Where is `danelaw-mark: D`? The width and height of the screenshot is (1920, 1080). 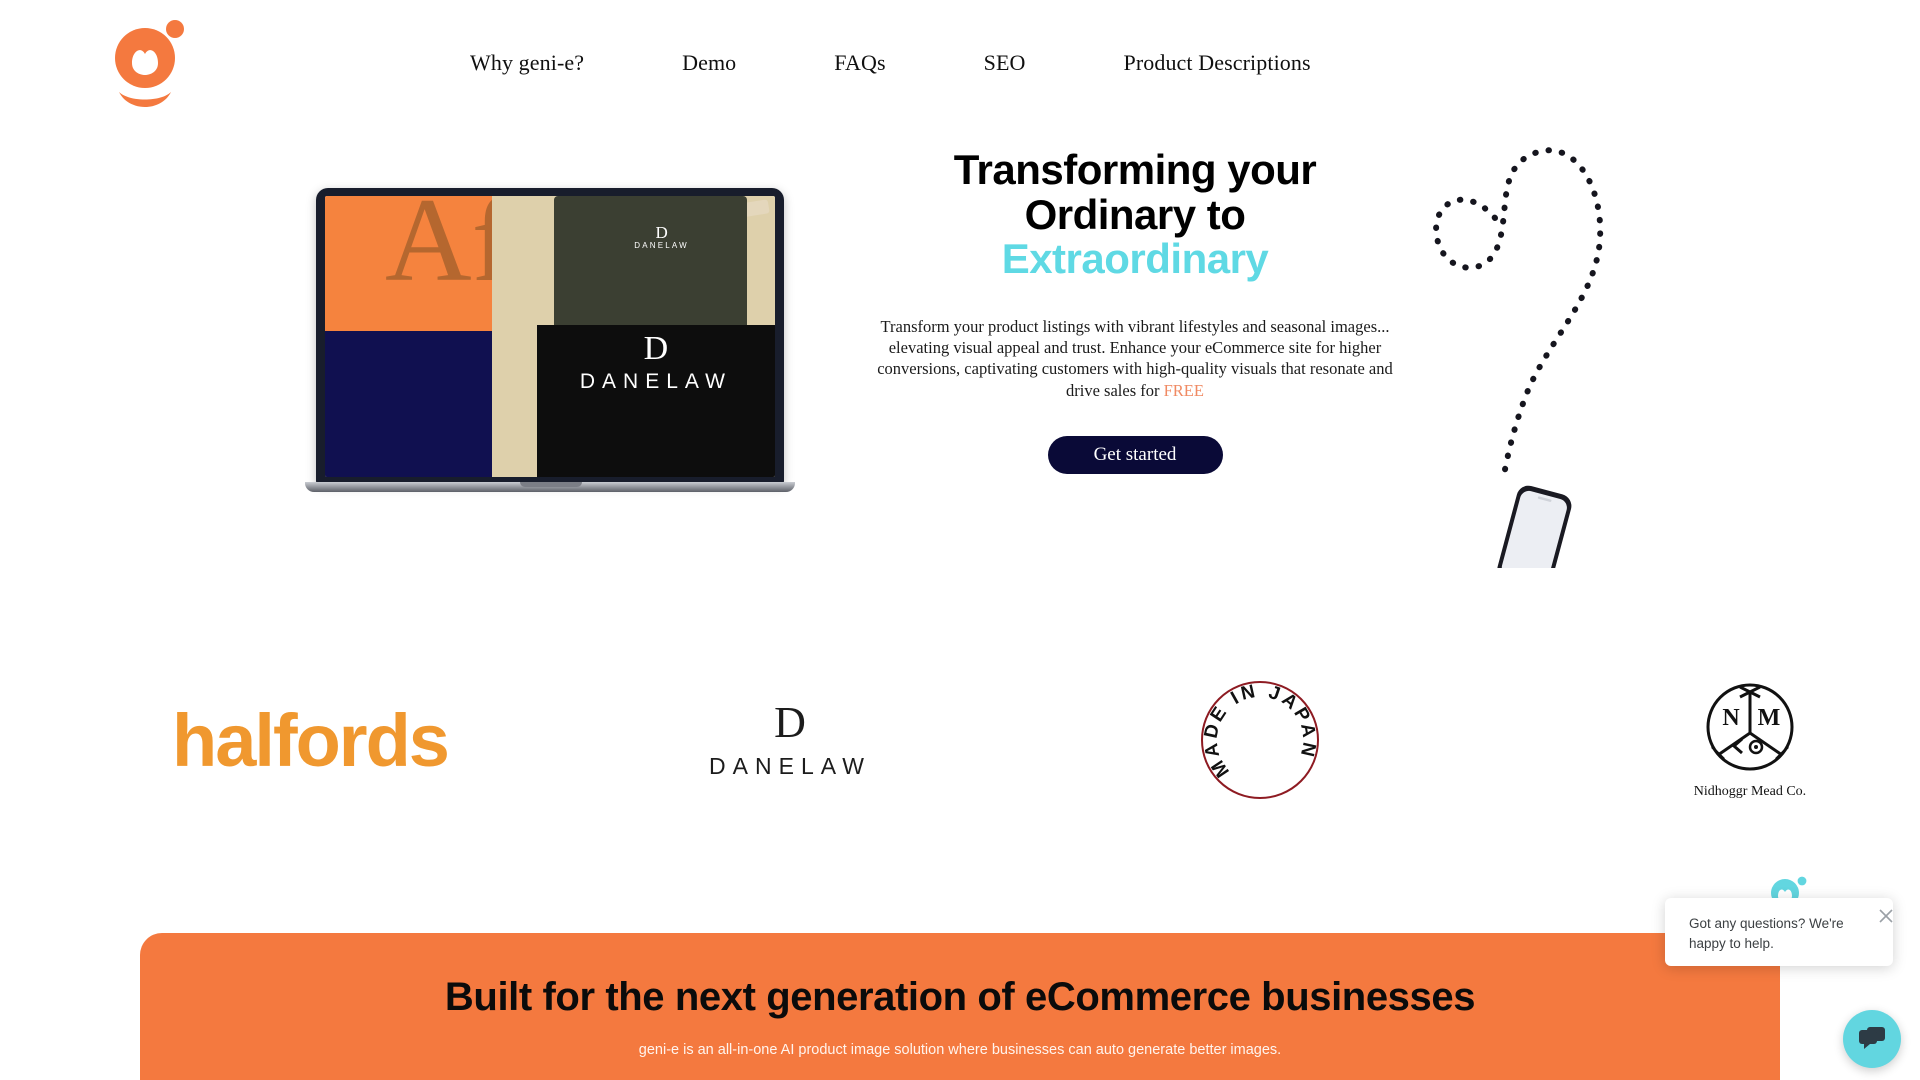
danelaw-mark: D is located at coordinates (790, 722).